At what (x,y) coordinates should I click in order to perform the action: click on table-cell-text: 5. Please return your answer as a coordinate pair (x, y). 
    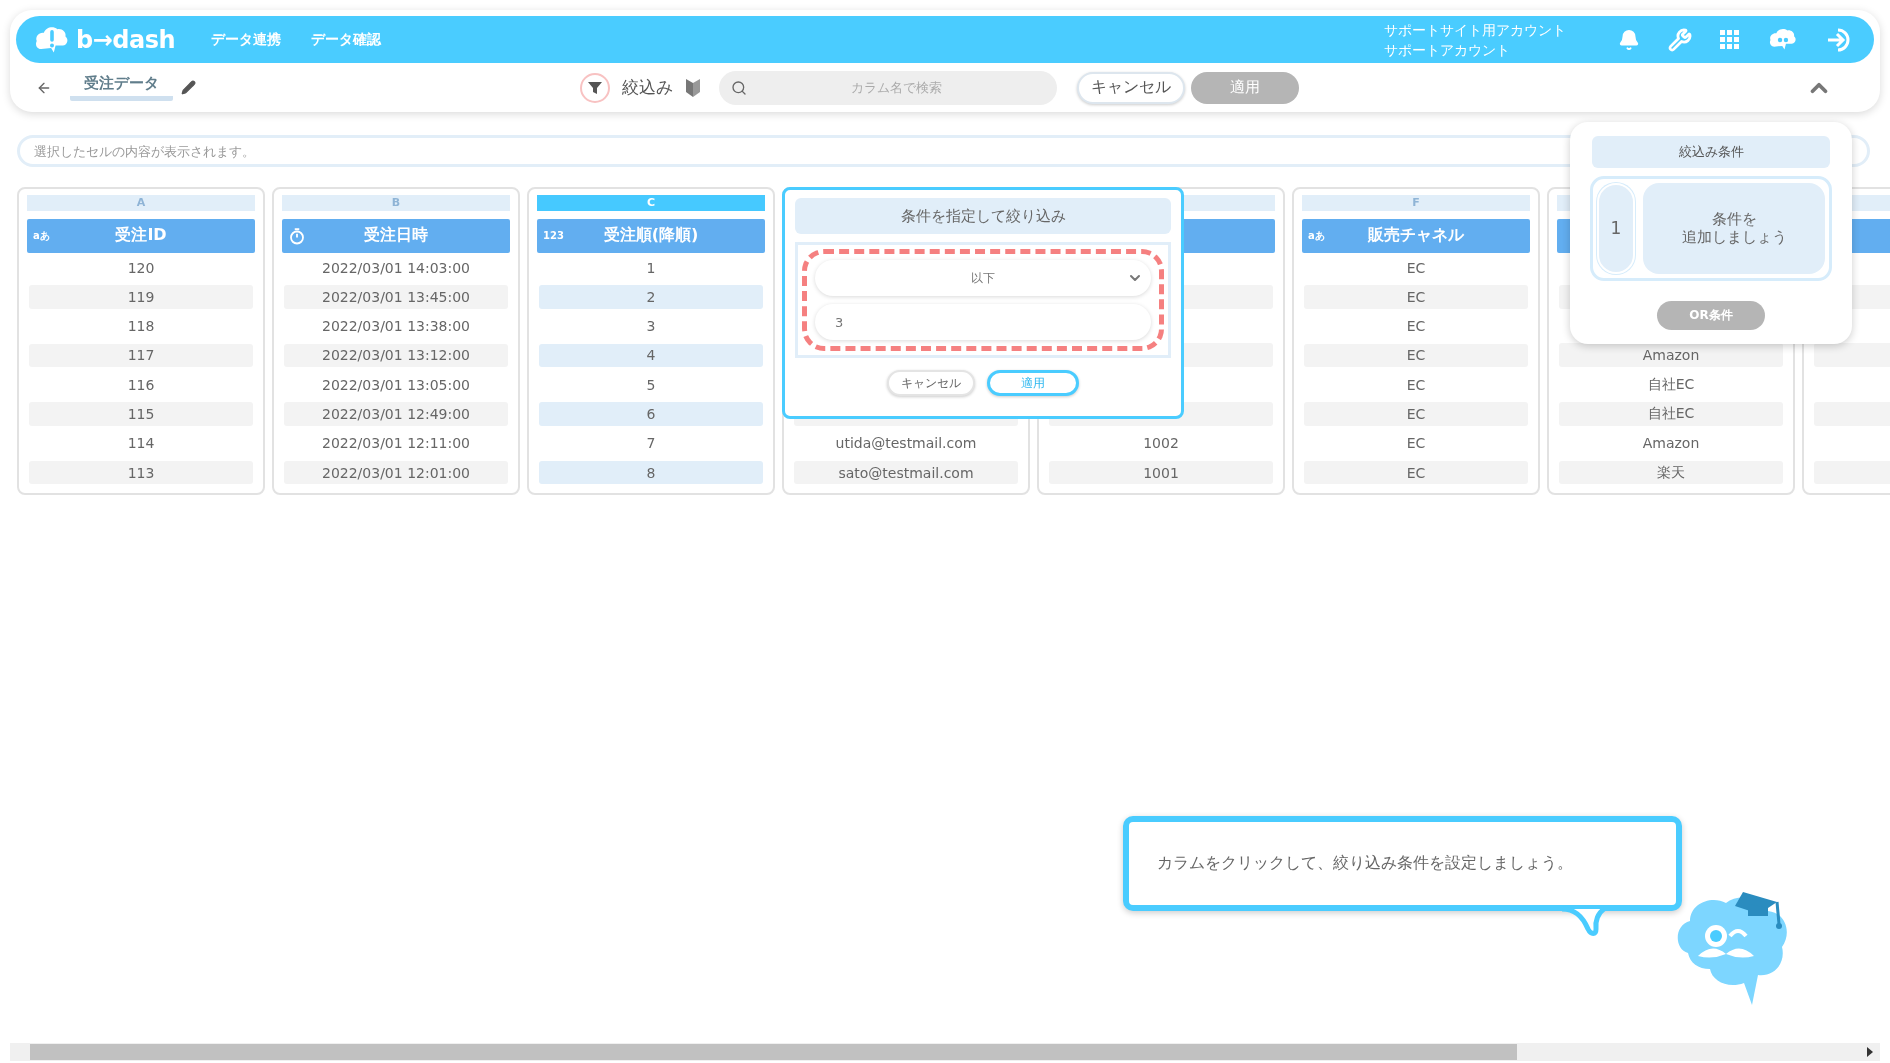
    Looking at the image, I should click on (651, 385).